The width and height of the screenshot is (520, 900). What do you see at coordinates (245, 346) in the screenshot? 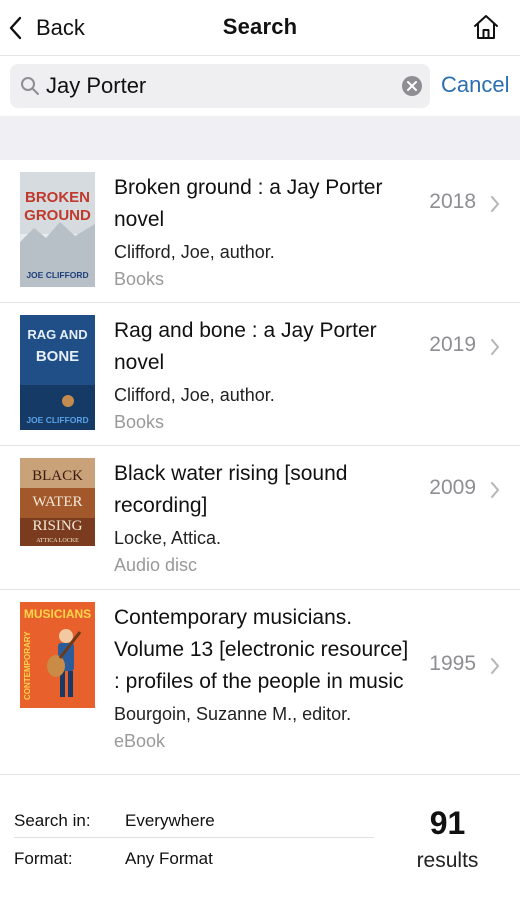
I see `result-title: Rag and bone : a Jay Porter novel` at bounding box center [245, 346].